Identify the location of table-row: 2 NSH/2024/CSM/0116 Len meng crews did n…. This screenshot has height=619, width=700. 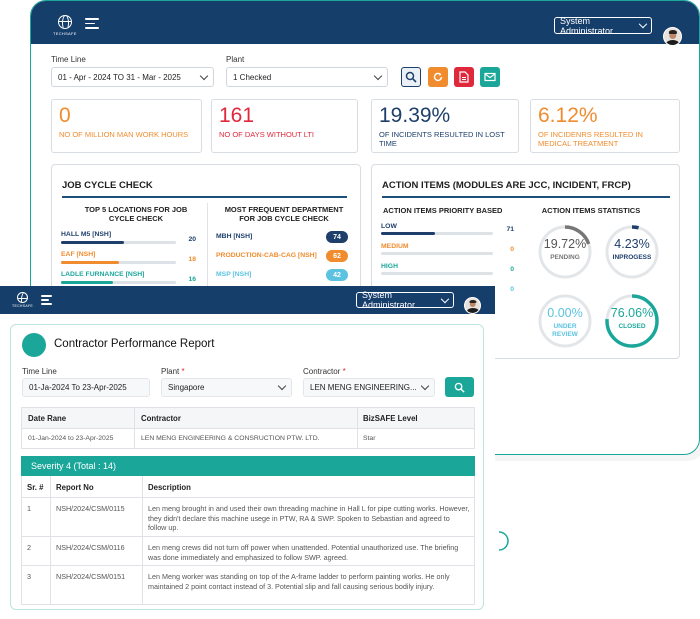
(248, 551).